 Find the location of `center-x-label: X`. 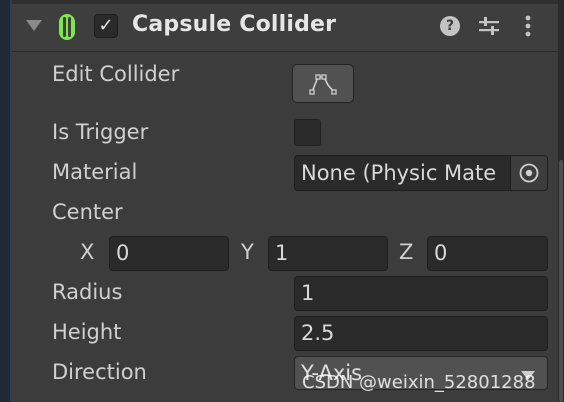

center-x-label: X is located at coordinates (87, 252).